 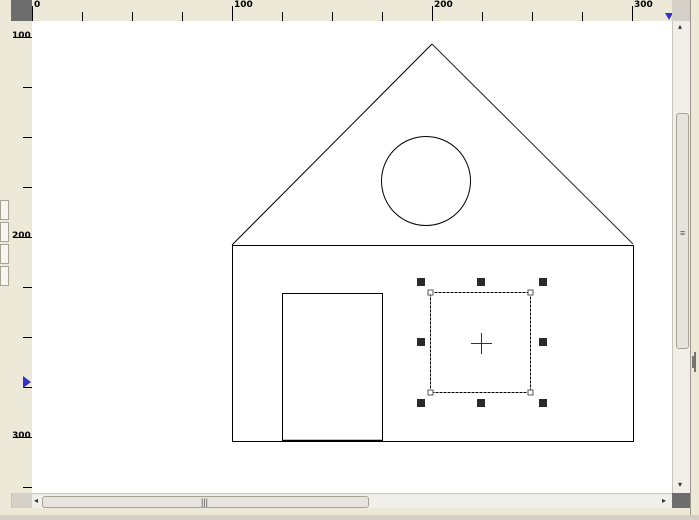 What do you see at coordinates (352, 13) in the screenshot?
I see `horizontal-ruler-ticks` at bounding box center [352, 13].